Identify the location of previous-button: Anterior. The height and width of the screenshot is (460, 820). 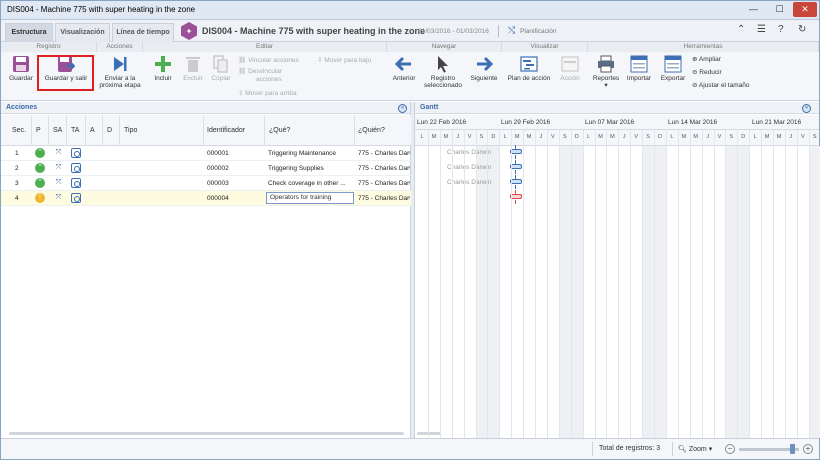
(404, 68).